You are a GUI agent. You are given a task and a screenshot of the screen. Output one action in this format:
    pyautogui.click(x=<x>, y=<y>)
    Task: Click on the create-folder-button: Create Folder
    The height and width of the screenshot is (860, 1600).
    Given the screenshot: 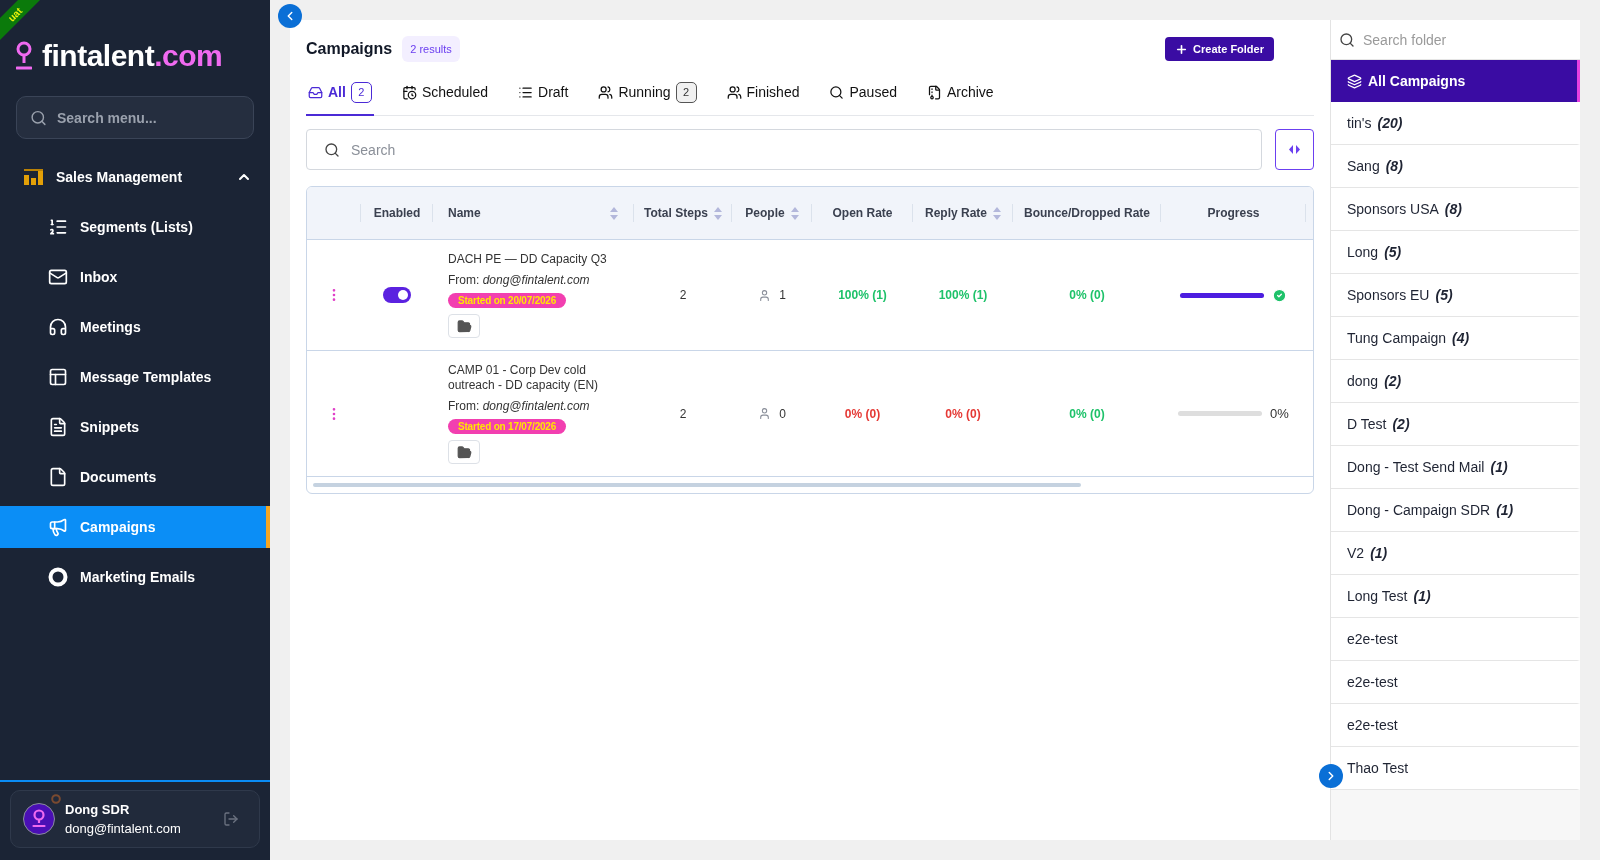 What is the action you would take?
    pyautogui.click(x=1219, y=49)
    